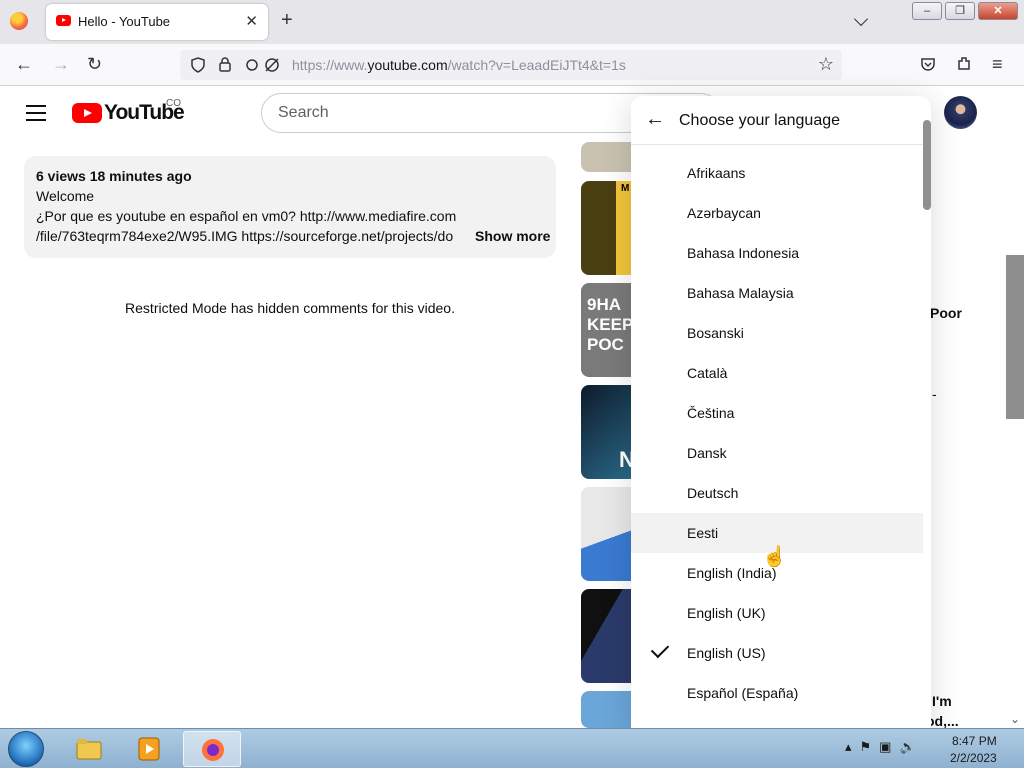 The image size is (1024, 768). I want to click on description-line-1: Welcome, so click(65, 196).